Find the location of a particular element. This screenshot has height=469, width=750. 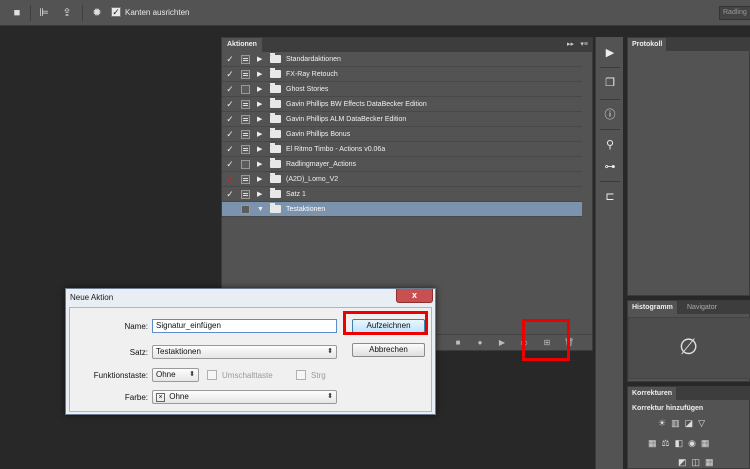

align-edges-checkbox: ✓ is located at coordinates (116, 12).